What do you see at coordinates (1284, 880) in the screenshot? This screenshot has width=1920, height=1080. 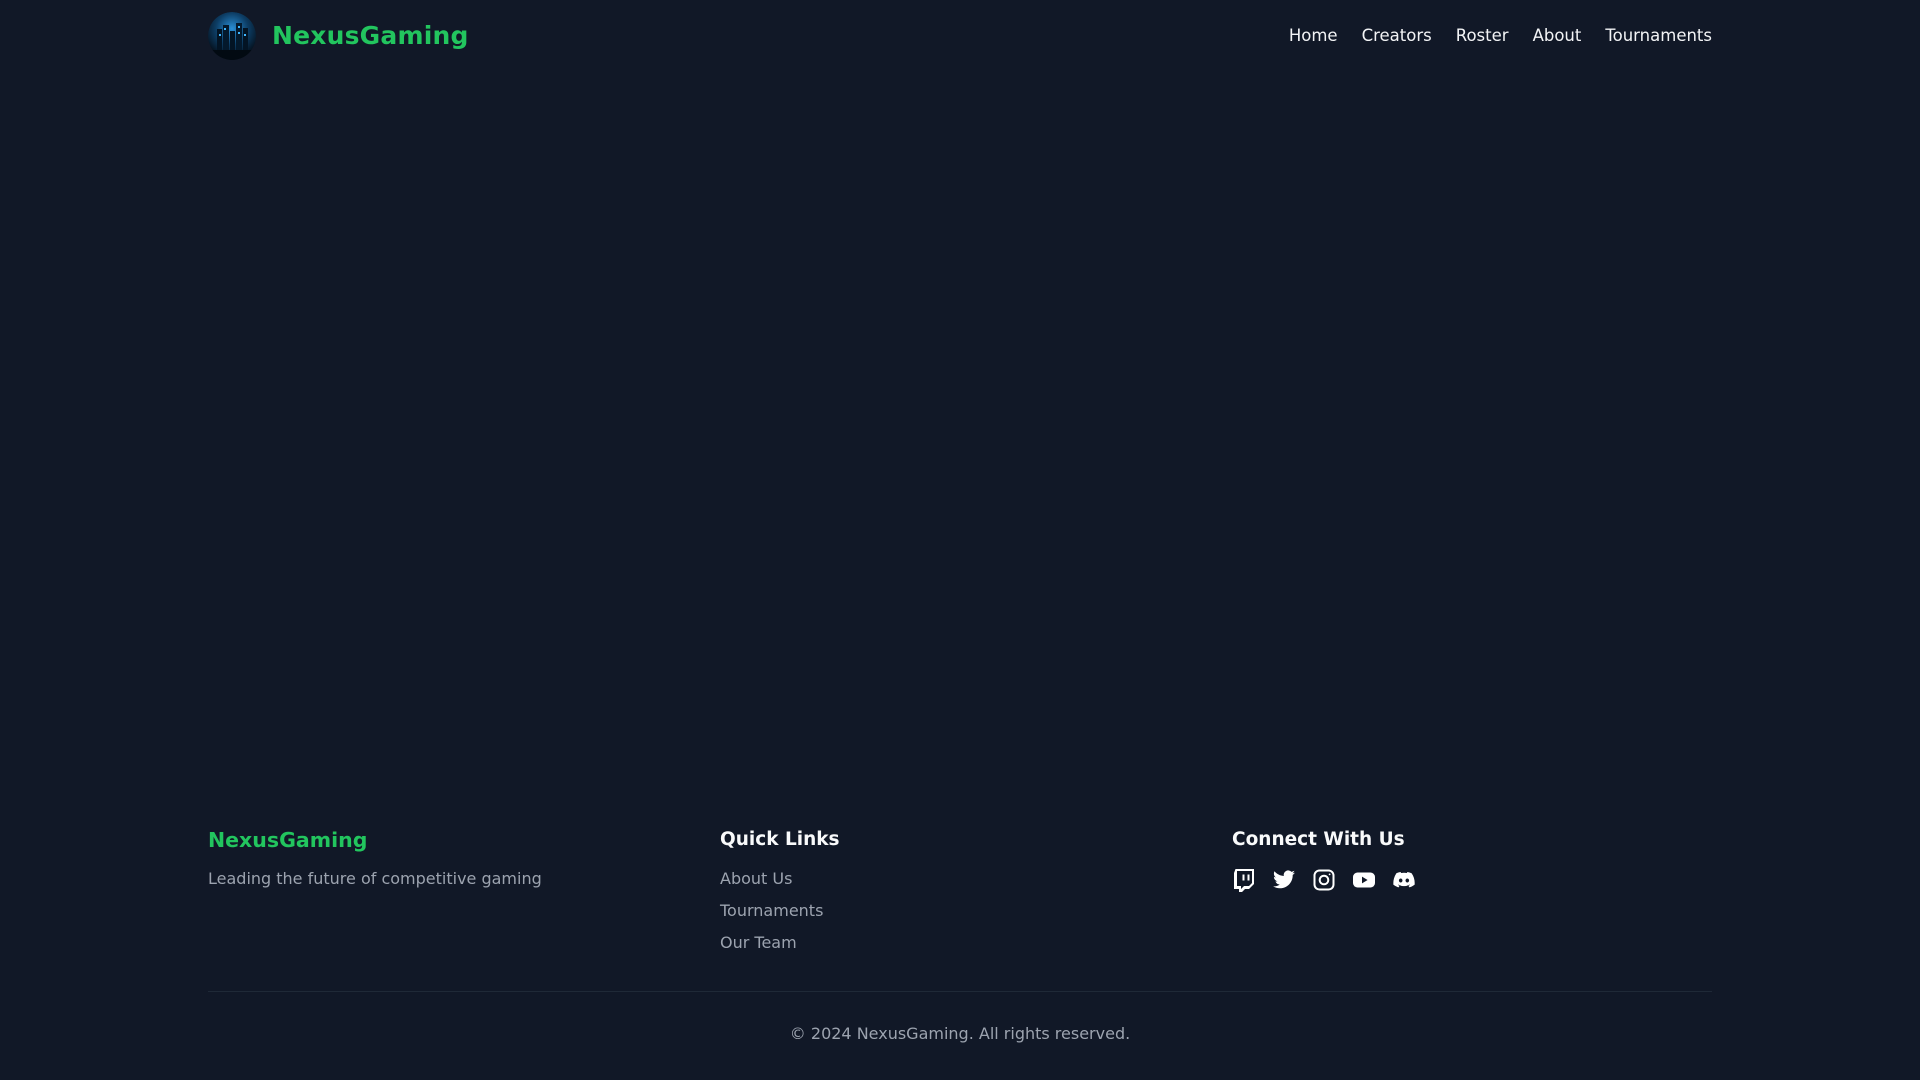 I see `twitter-icon` at bounding box center [1284, 880].